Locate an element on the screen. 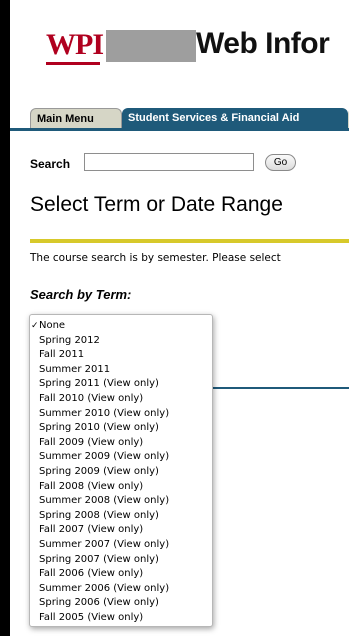 Image resolution: width=349 pixels, height=636 pixels. term-option-label: Fall 2008 (View only) is located at coordinates (91, 486).